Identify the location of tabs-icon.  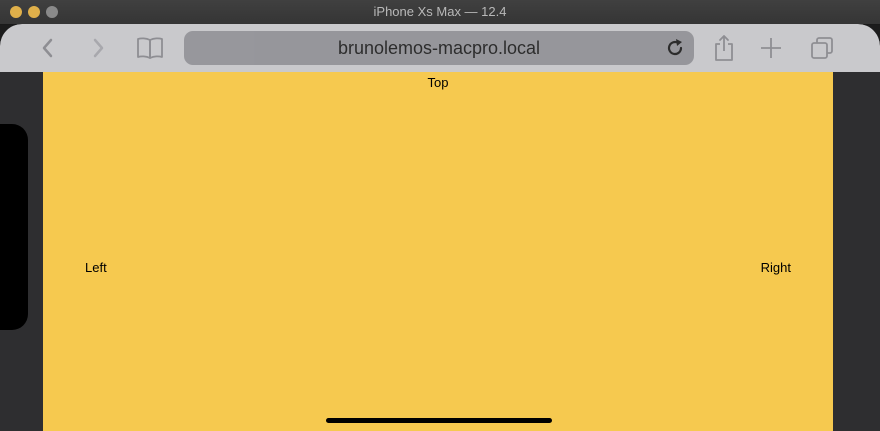
(822, 48).